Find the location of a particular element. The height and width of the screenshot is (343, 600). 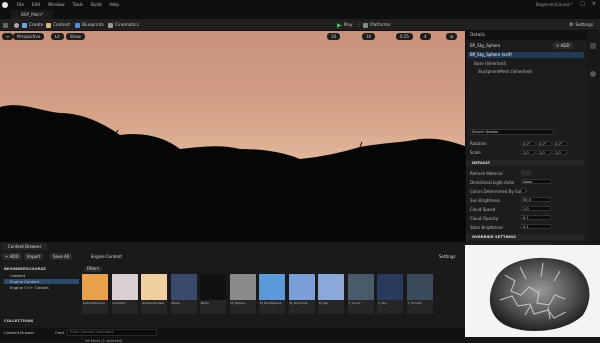

asset-label: M_Sphere is located at coordinates (238, 303).